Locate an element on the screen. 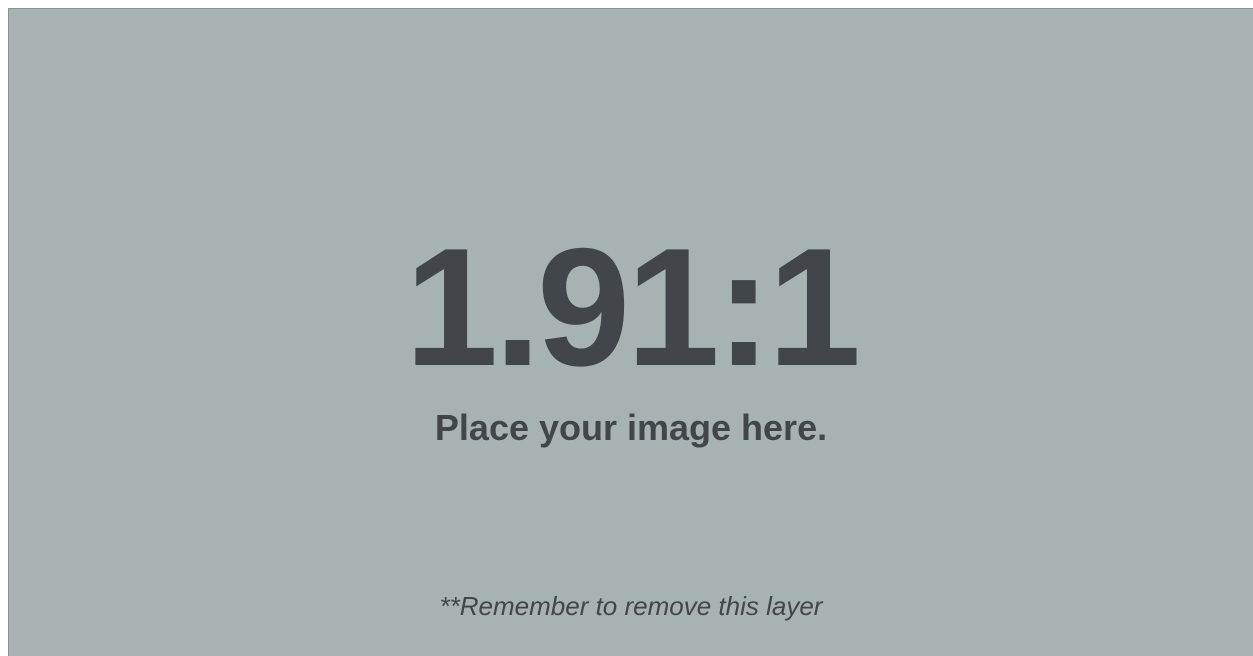 Image resolution: width=1253 pixels, height=656 pixels. aspect-ratio-label: 1.91:1 is located at coordinates (632, 307).